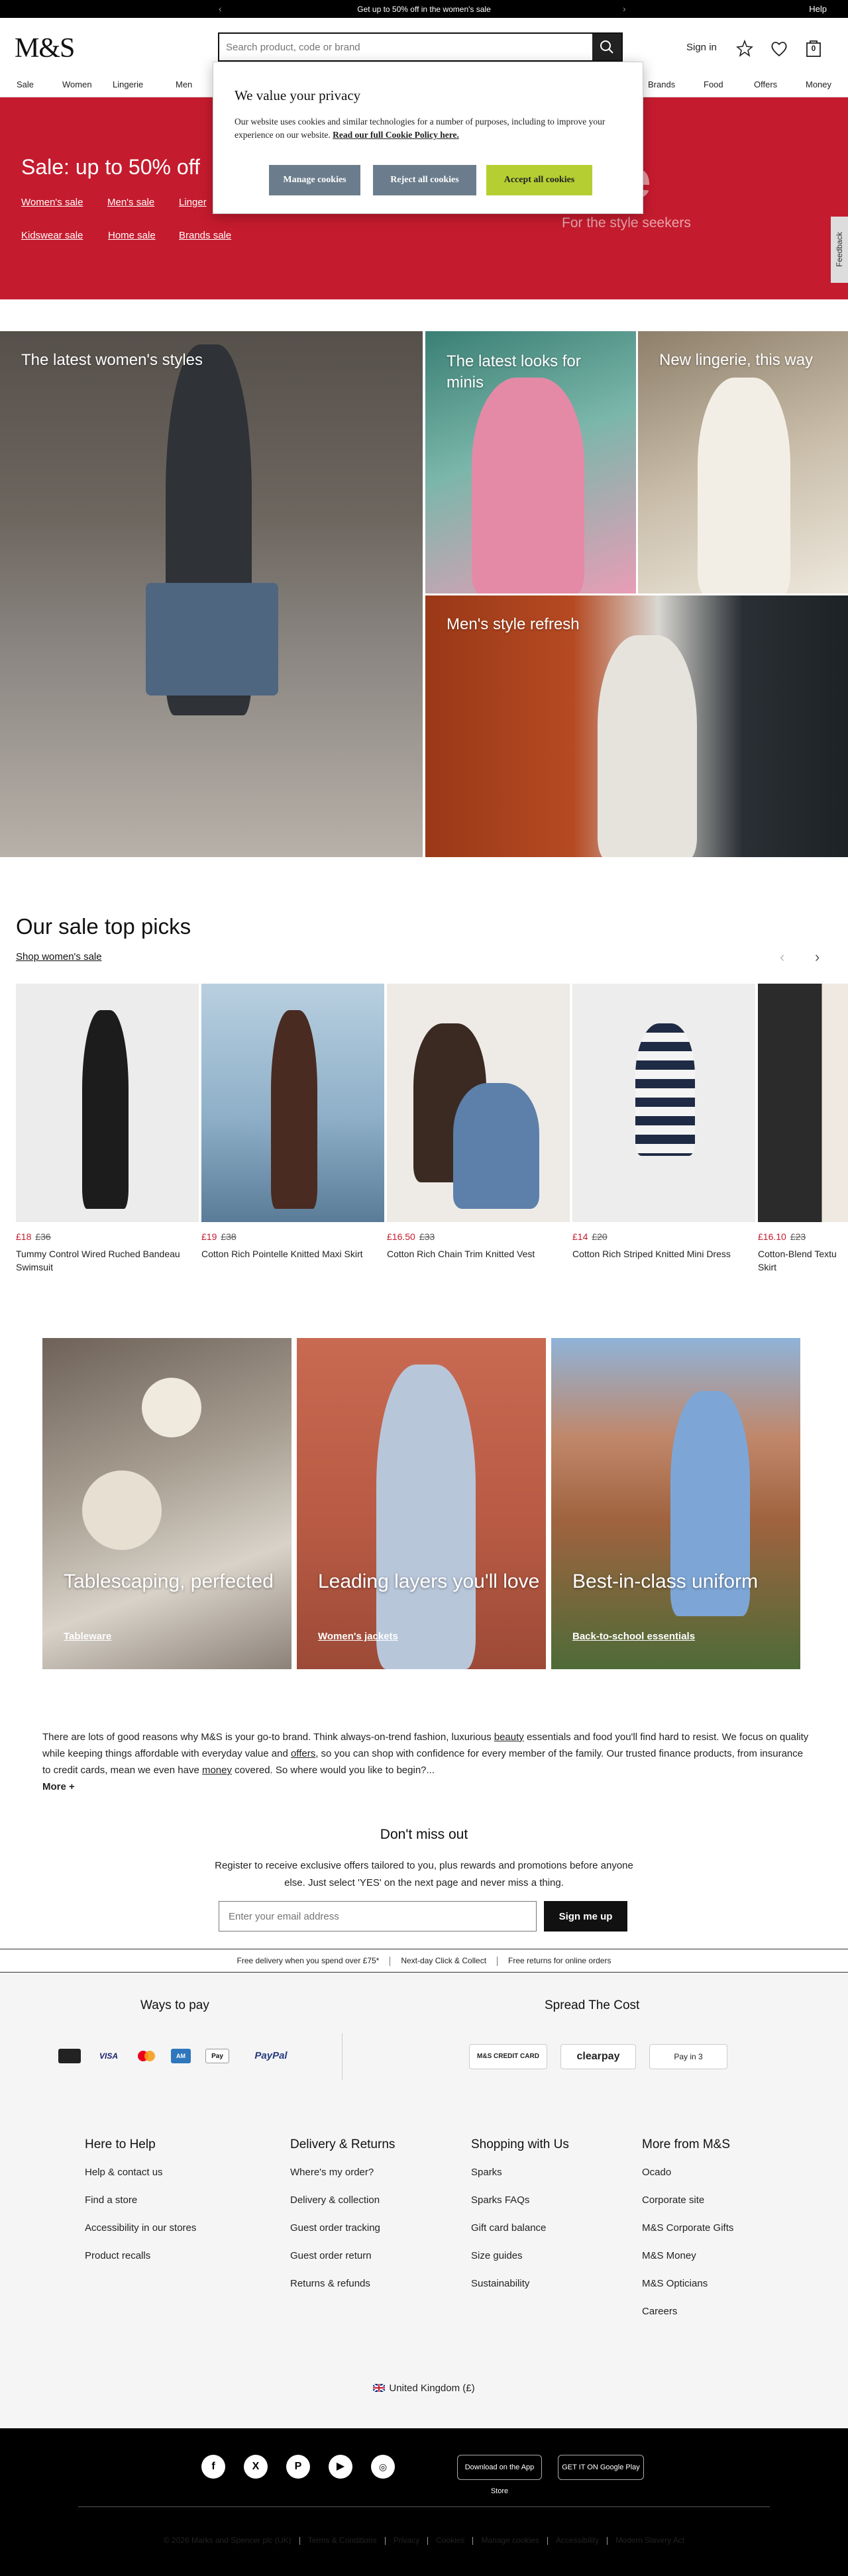 The image size is (848, 2576). Describe the element at coordinates (426, 1786) in the screenshot. I see `more-button: More +` at that location.